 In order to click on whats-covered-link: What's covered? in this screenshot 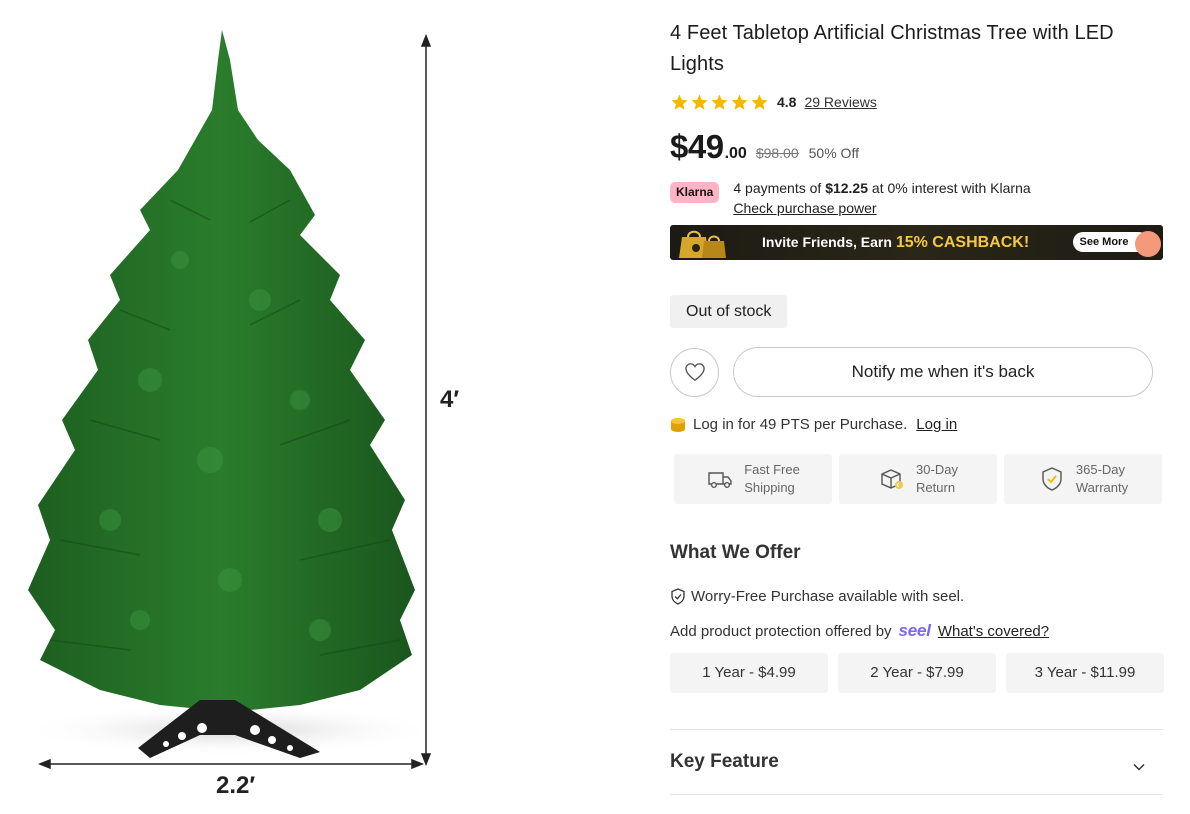, I will do `click(993, 631)`.